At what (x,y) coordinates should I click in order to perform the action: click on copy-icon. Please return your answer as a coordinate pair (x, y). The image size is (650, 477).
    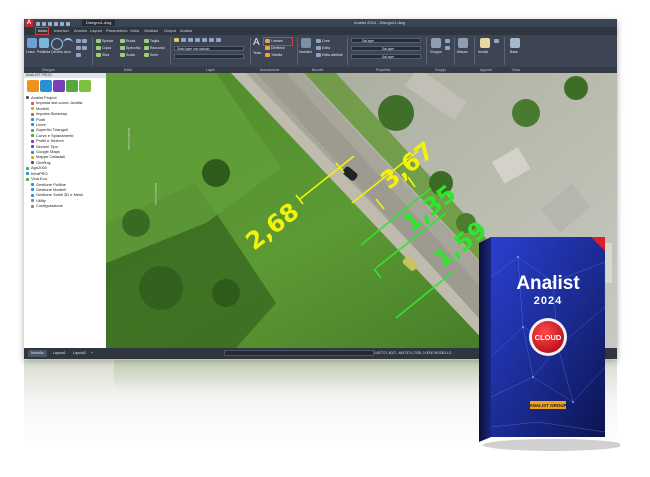
    Looking at the image, I should click on (98, 48).